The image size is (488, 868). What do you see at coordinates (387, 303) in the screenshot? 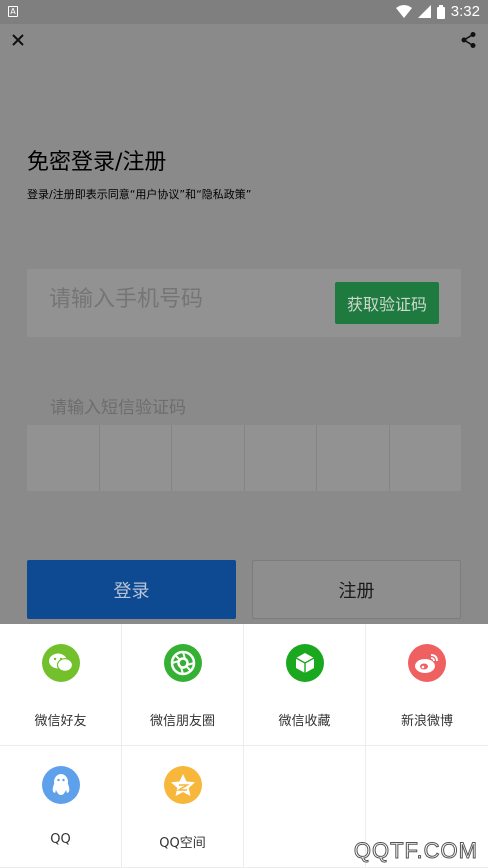
I see `get-code-button: 获取验证码` at bounding box center [387, 303].